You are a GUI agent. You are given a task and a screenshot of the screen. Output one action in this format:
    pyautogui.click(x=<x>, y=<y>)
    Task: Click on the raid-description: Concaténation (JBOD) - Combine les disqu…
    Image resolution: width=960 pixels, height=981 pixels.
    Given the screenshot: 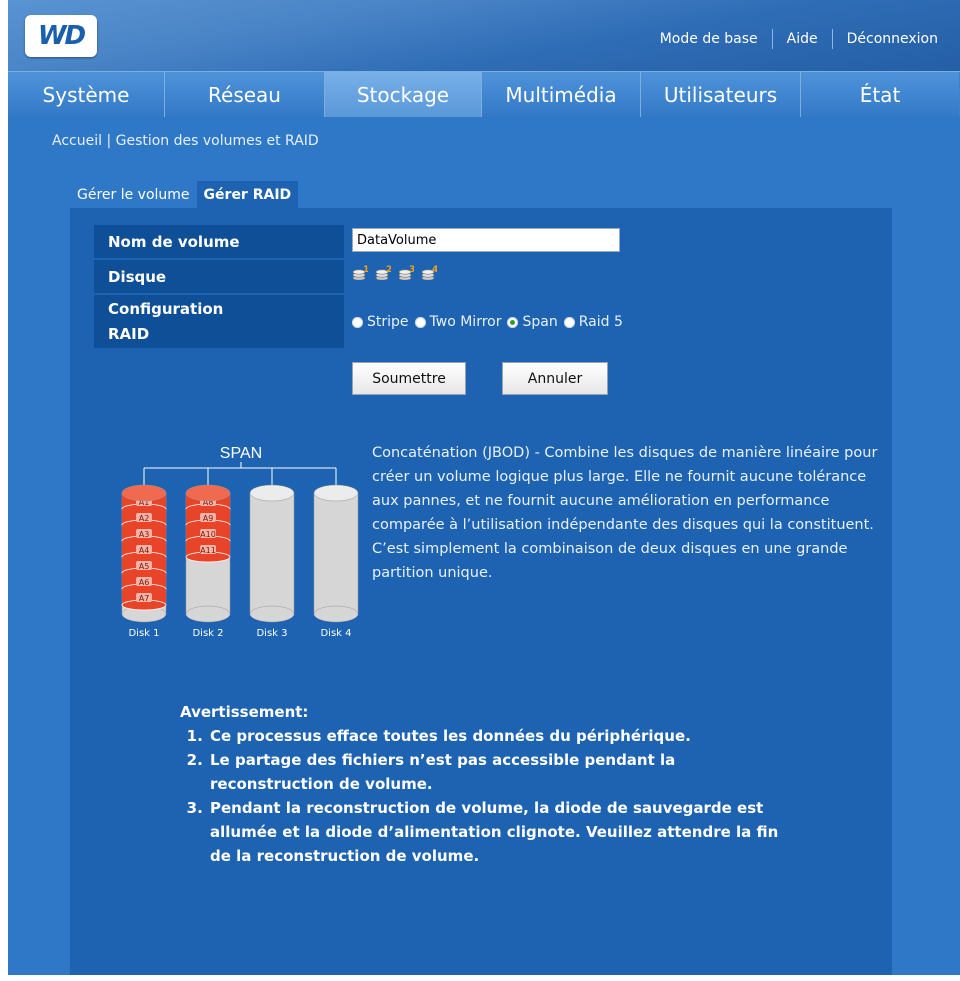 What is the action you would take?
    pyautogui.click(x=625, y=513)
    